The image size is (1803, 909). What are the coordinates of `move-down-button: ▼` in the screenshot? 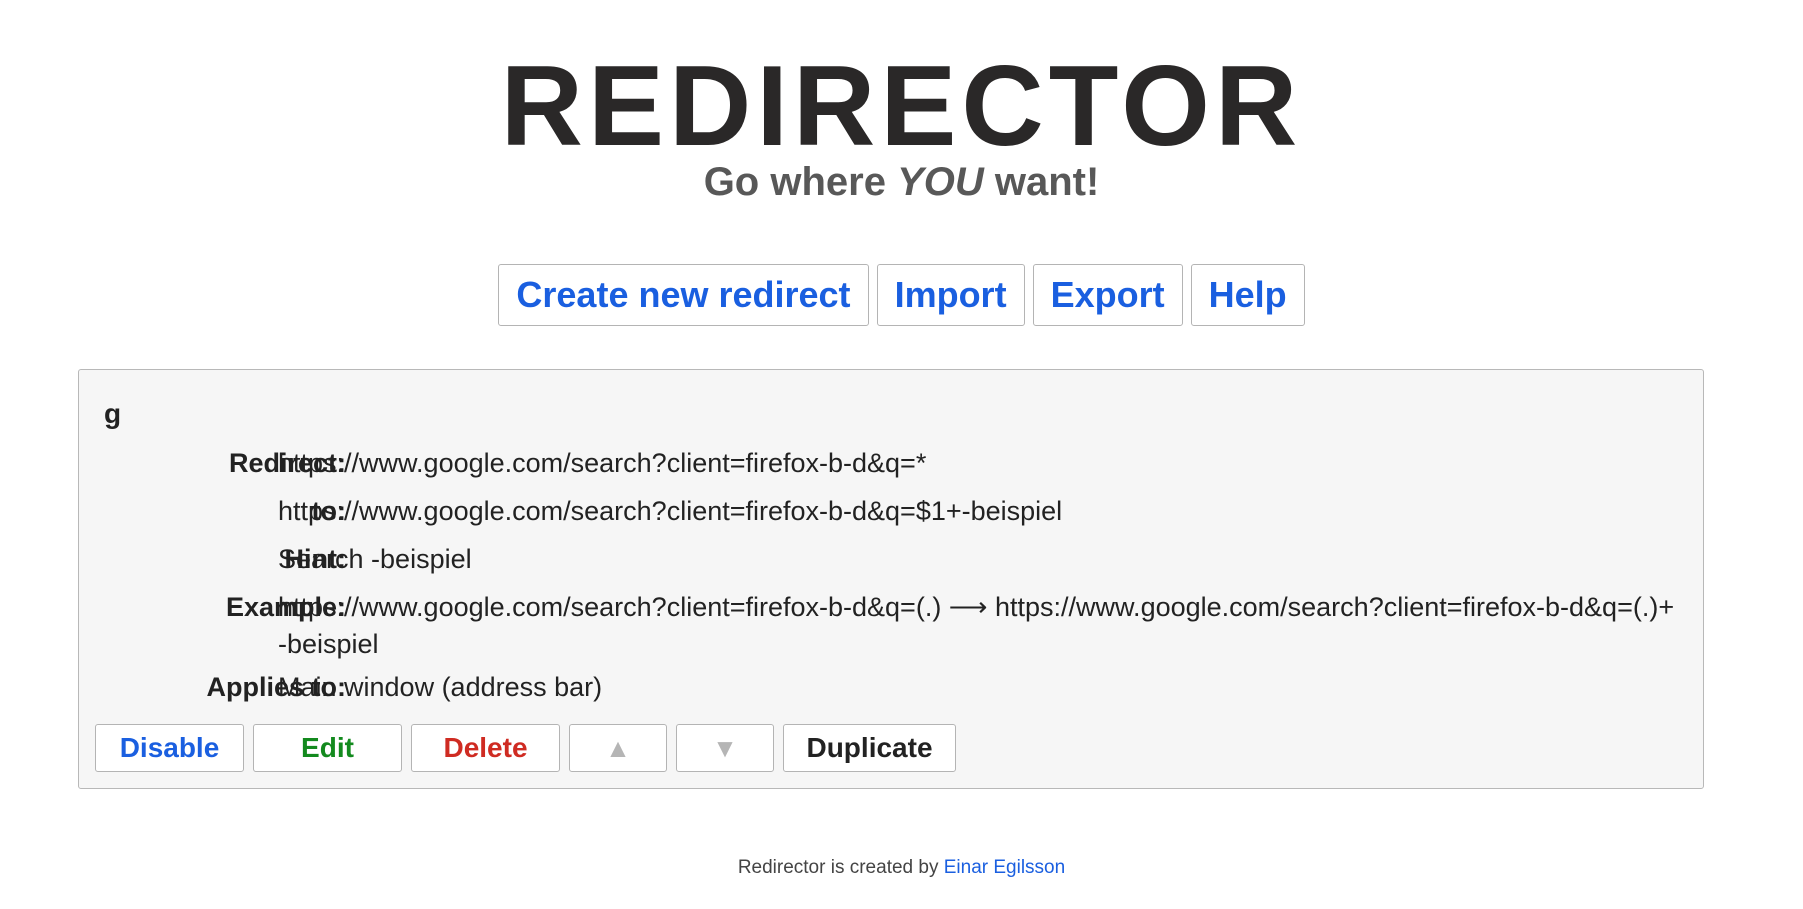 It's located at (725, 748).